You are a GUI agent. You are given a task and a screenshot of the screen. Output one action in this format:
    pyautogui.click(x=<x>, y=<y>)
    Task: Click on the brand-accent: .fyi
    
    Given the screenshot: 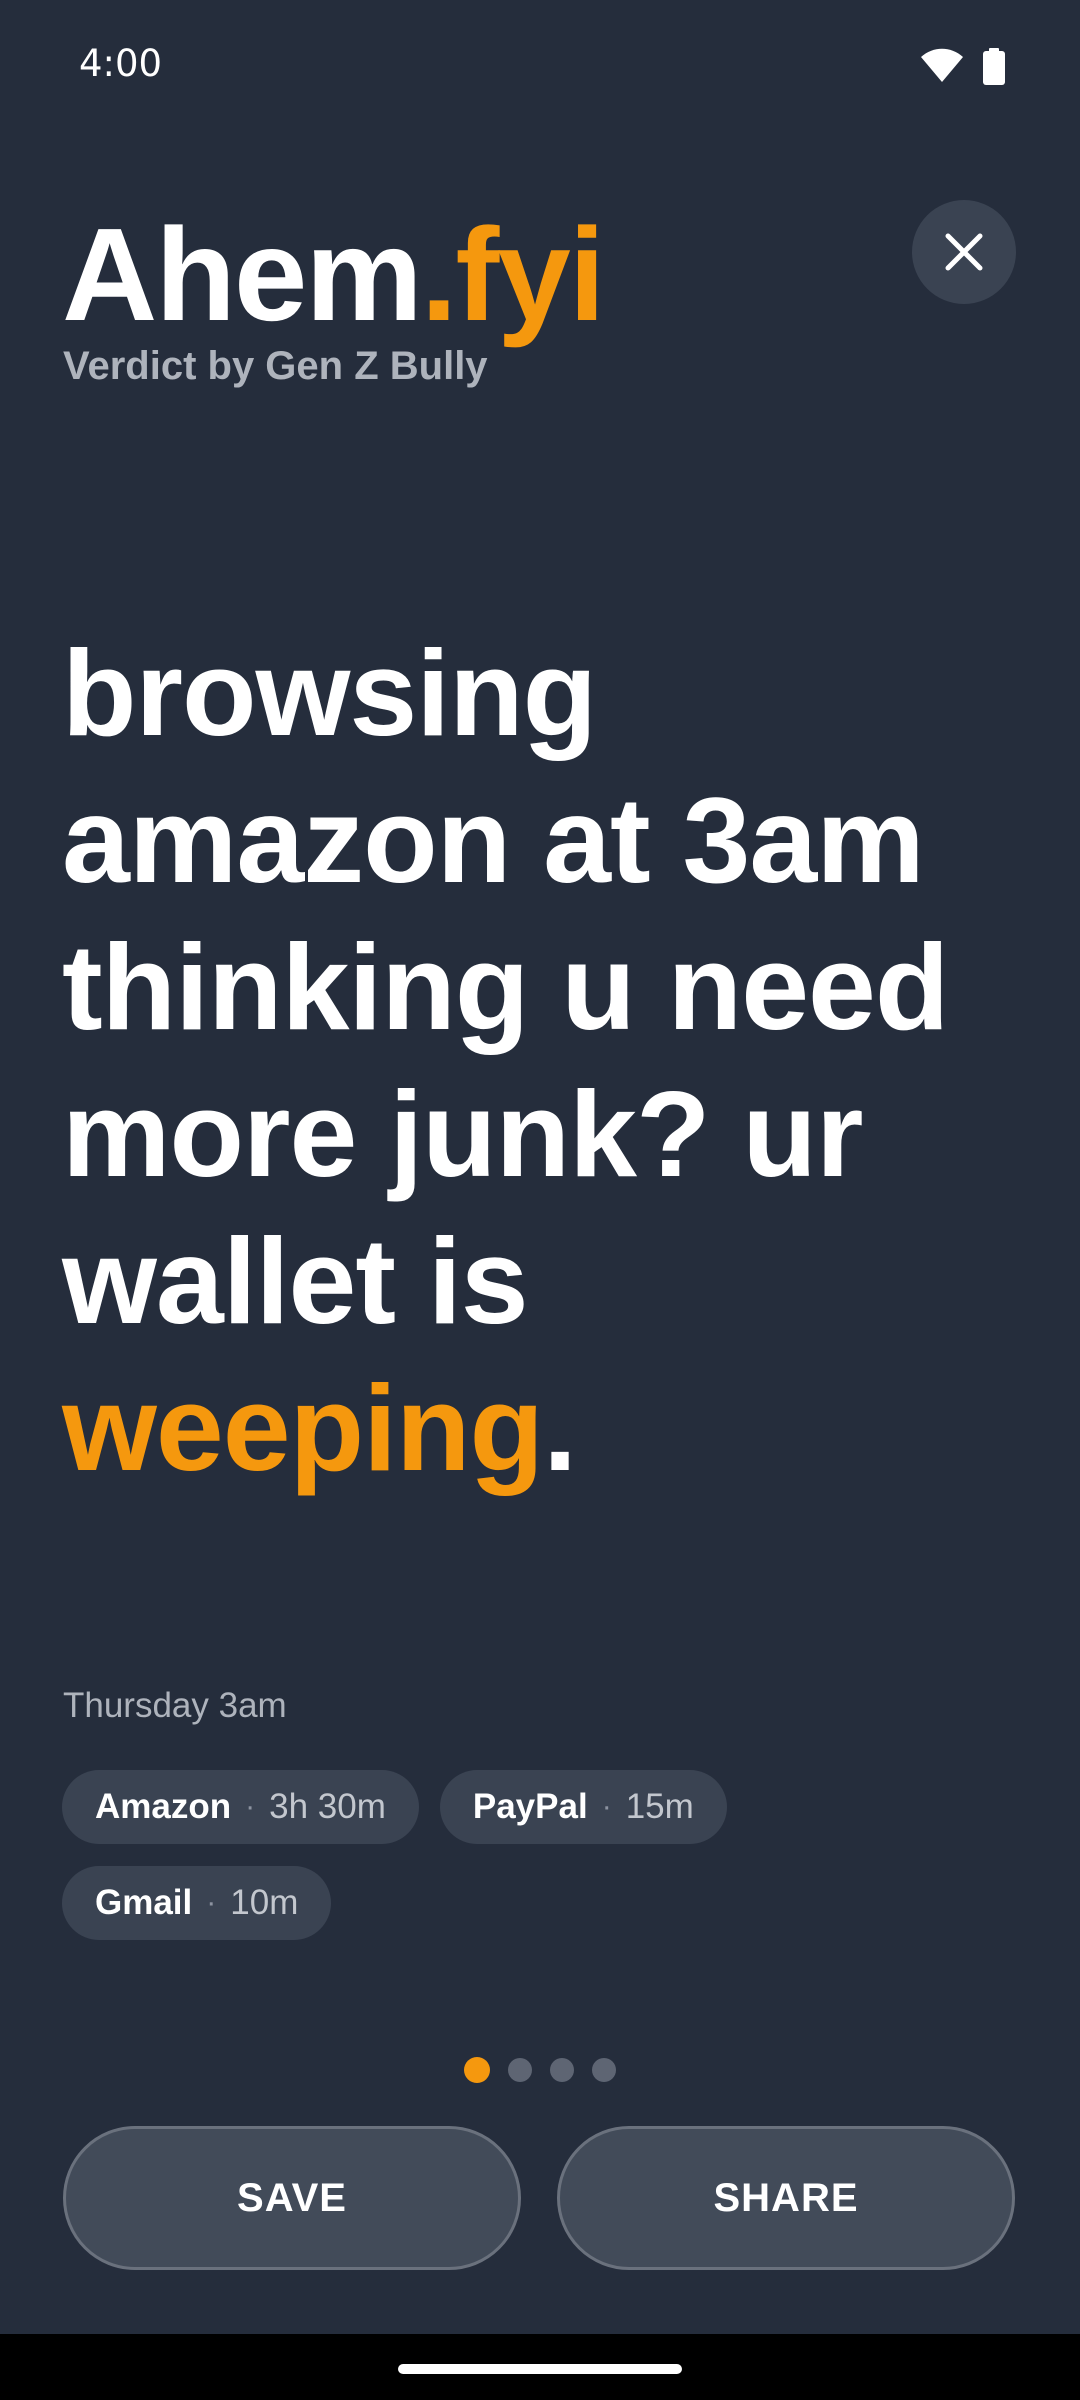 What is the action you would take?
    pyautogui.click(x=513, y=274)
    